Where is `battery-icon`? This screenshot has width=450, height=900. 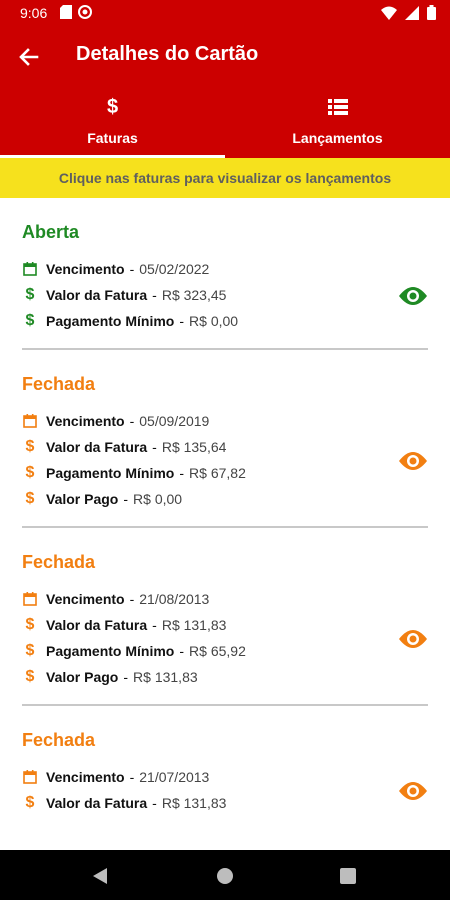
battery-icon is located at coordinates (431, 15).